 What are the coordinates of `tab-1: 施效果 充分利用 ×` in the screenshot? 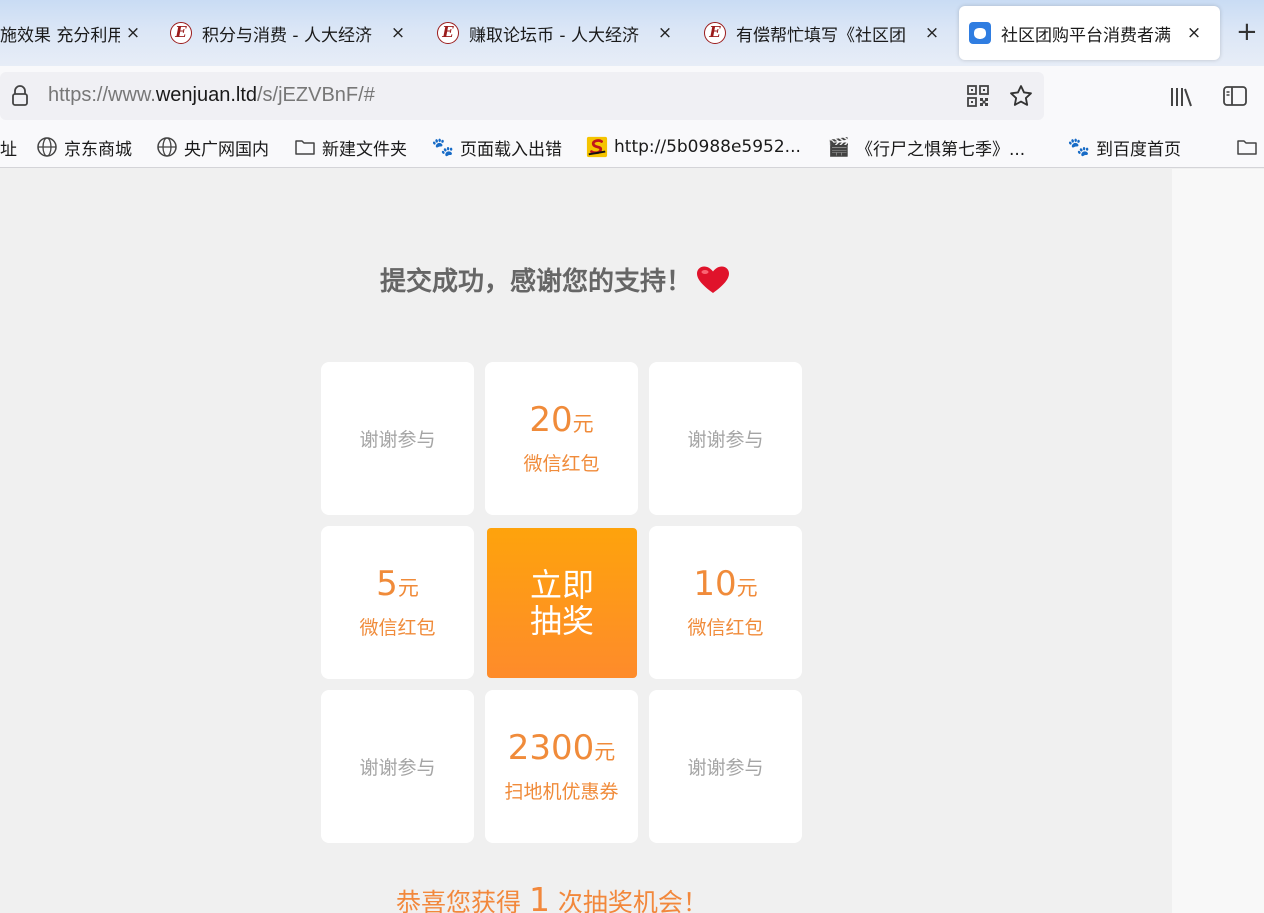 It's located at (75, 33).